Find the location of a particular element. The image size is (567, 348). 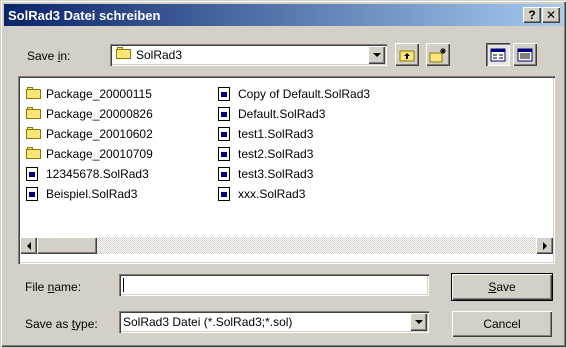

list-item: 12345678.SolRad3 is located at coordinates (89, 174).